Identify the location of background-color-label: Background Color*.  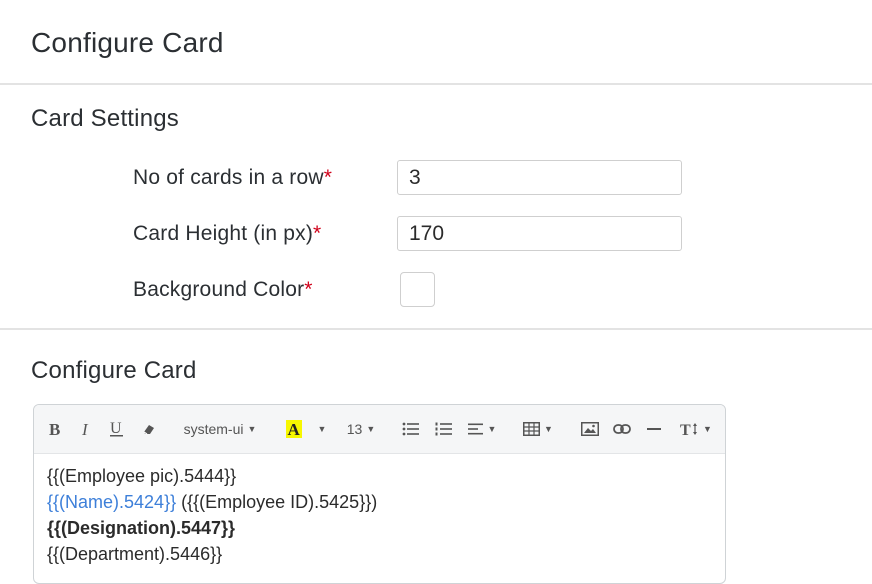
(223, 290).